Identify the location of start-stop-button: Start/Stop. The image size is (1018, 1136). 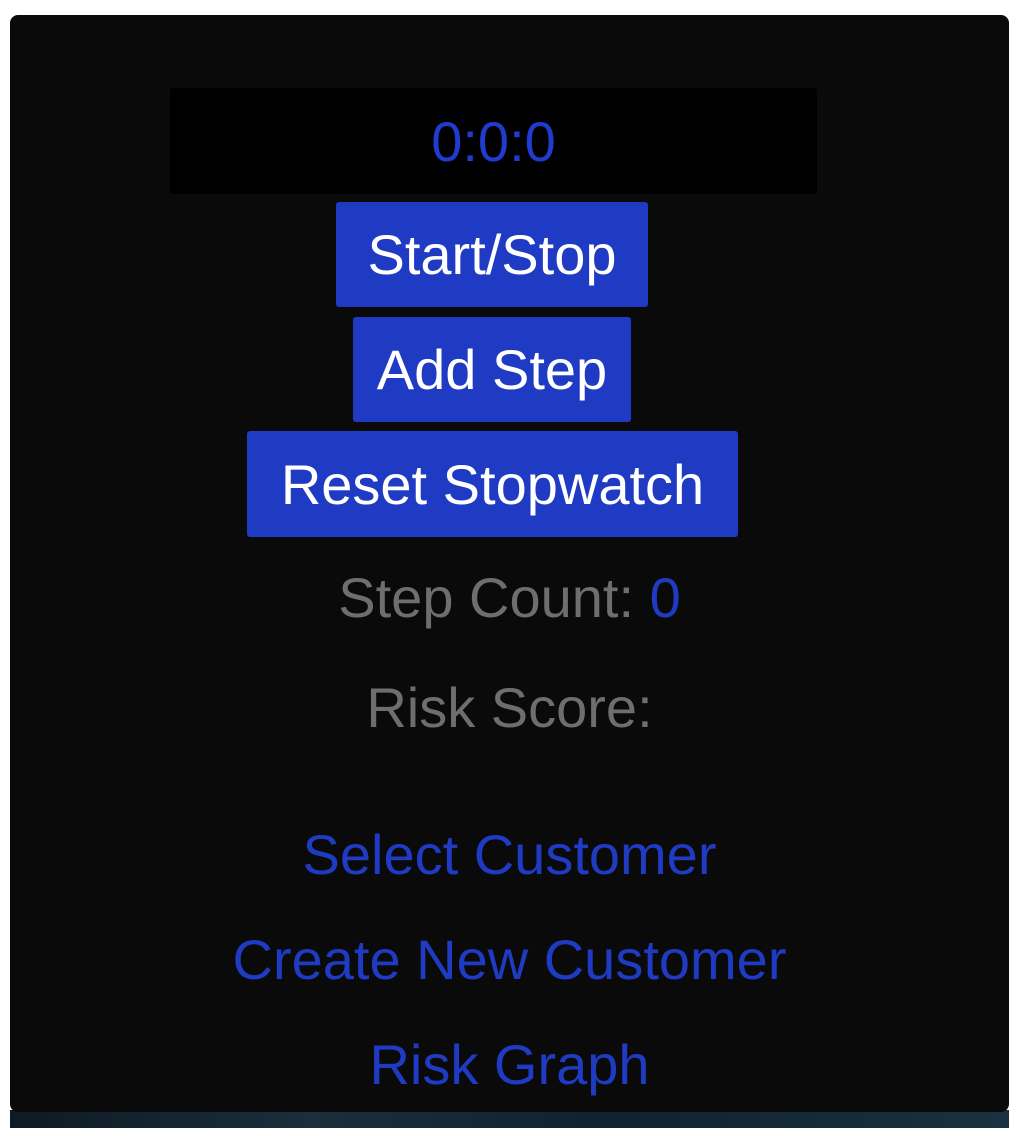
(492, 254).